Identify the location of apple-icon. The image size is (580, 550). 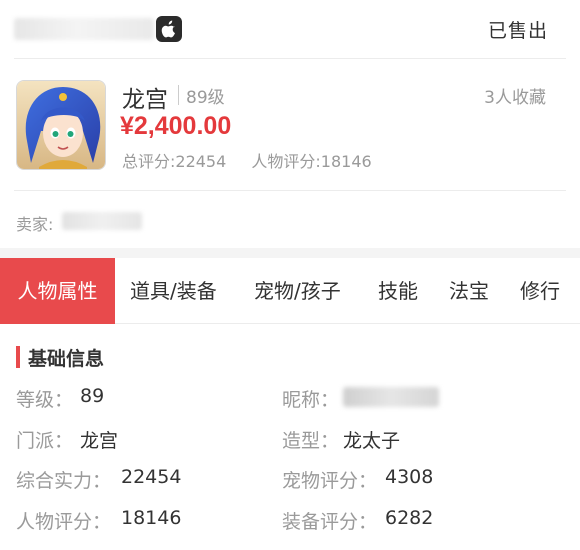
(169, 29).